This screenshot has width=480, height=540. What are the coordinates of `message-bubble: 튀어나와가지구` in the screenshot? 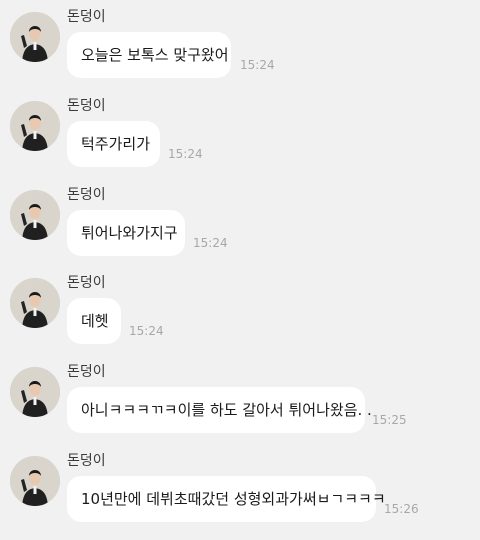 It's located at (126, 233).